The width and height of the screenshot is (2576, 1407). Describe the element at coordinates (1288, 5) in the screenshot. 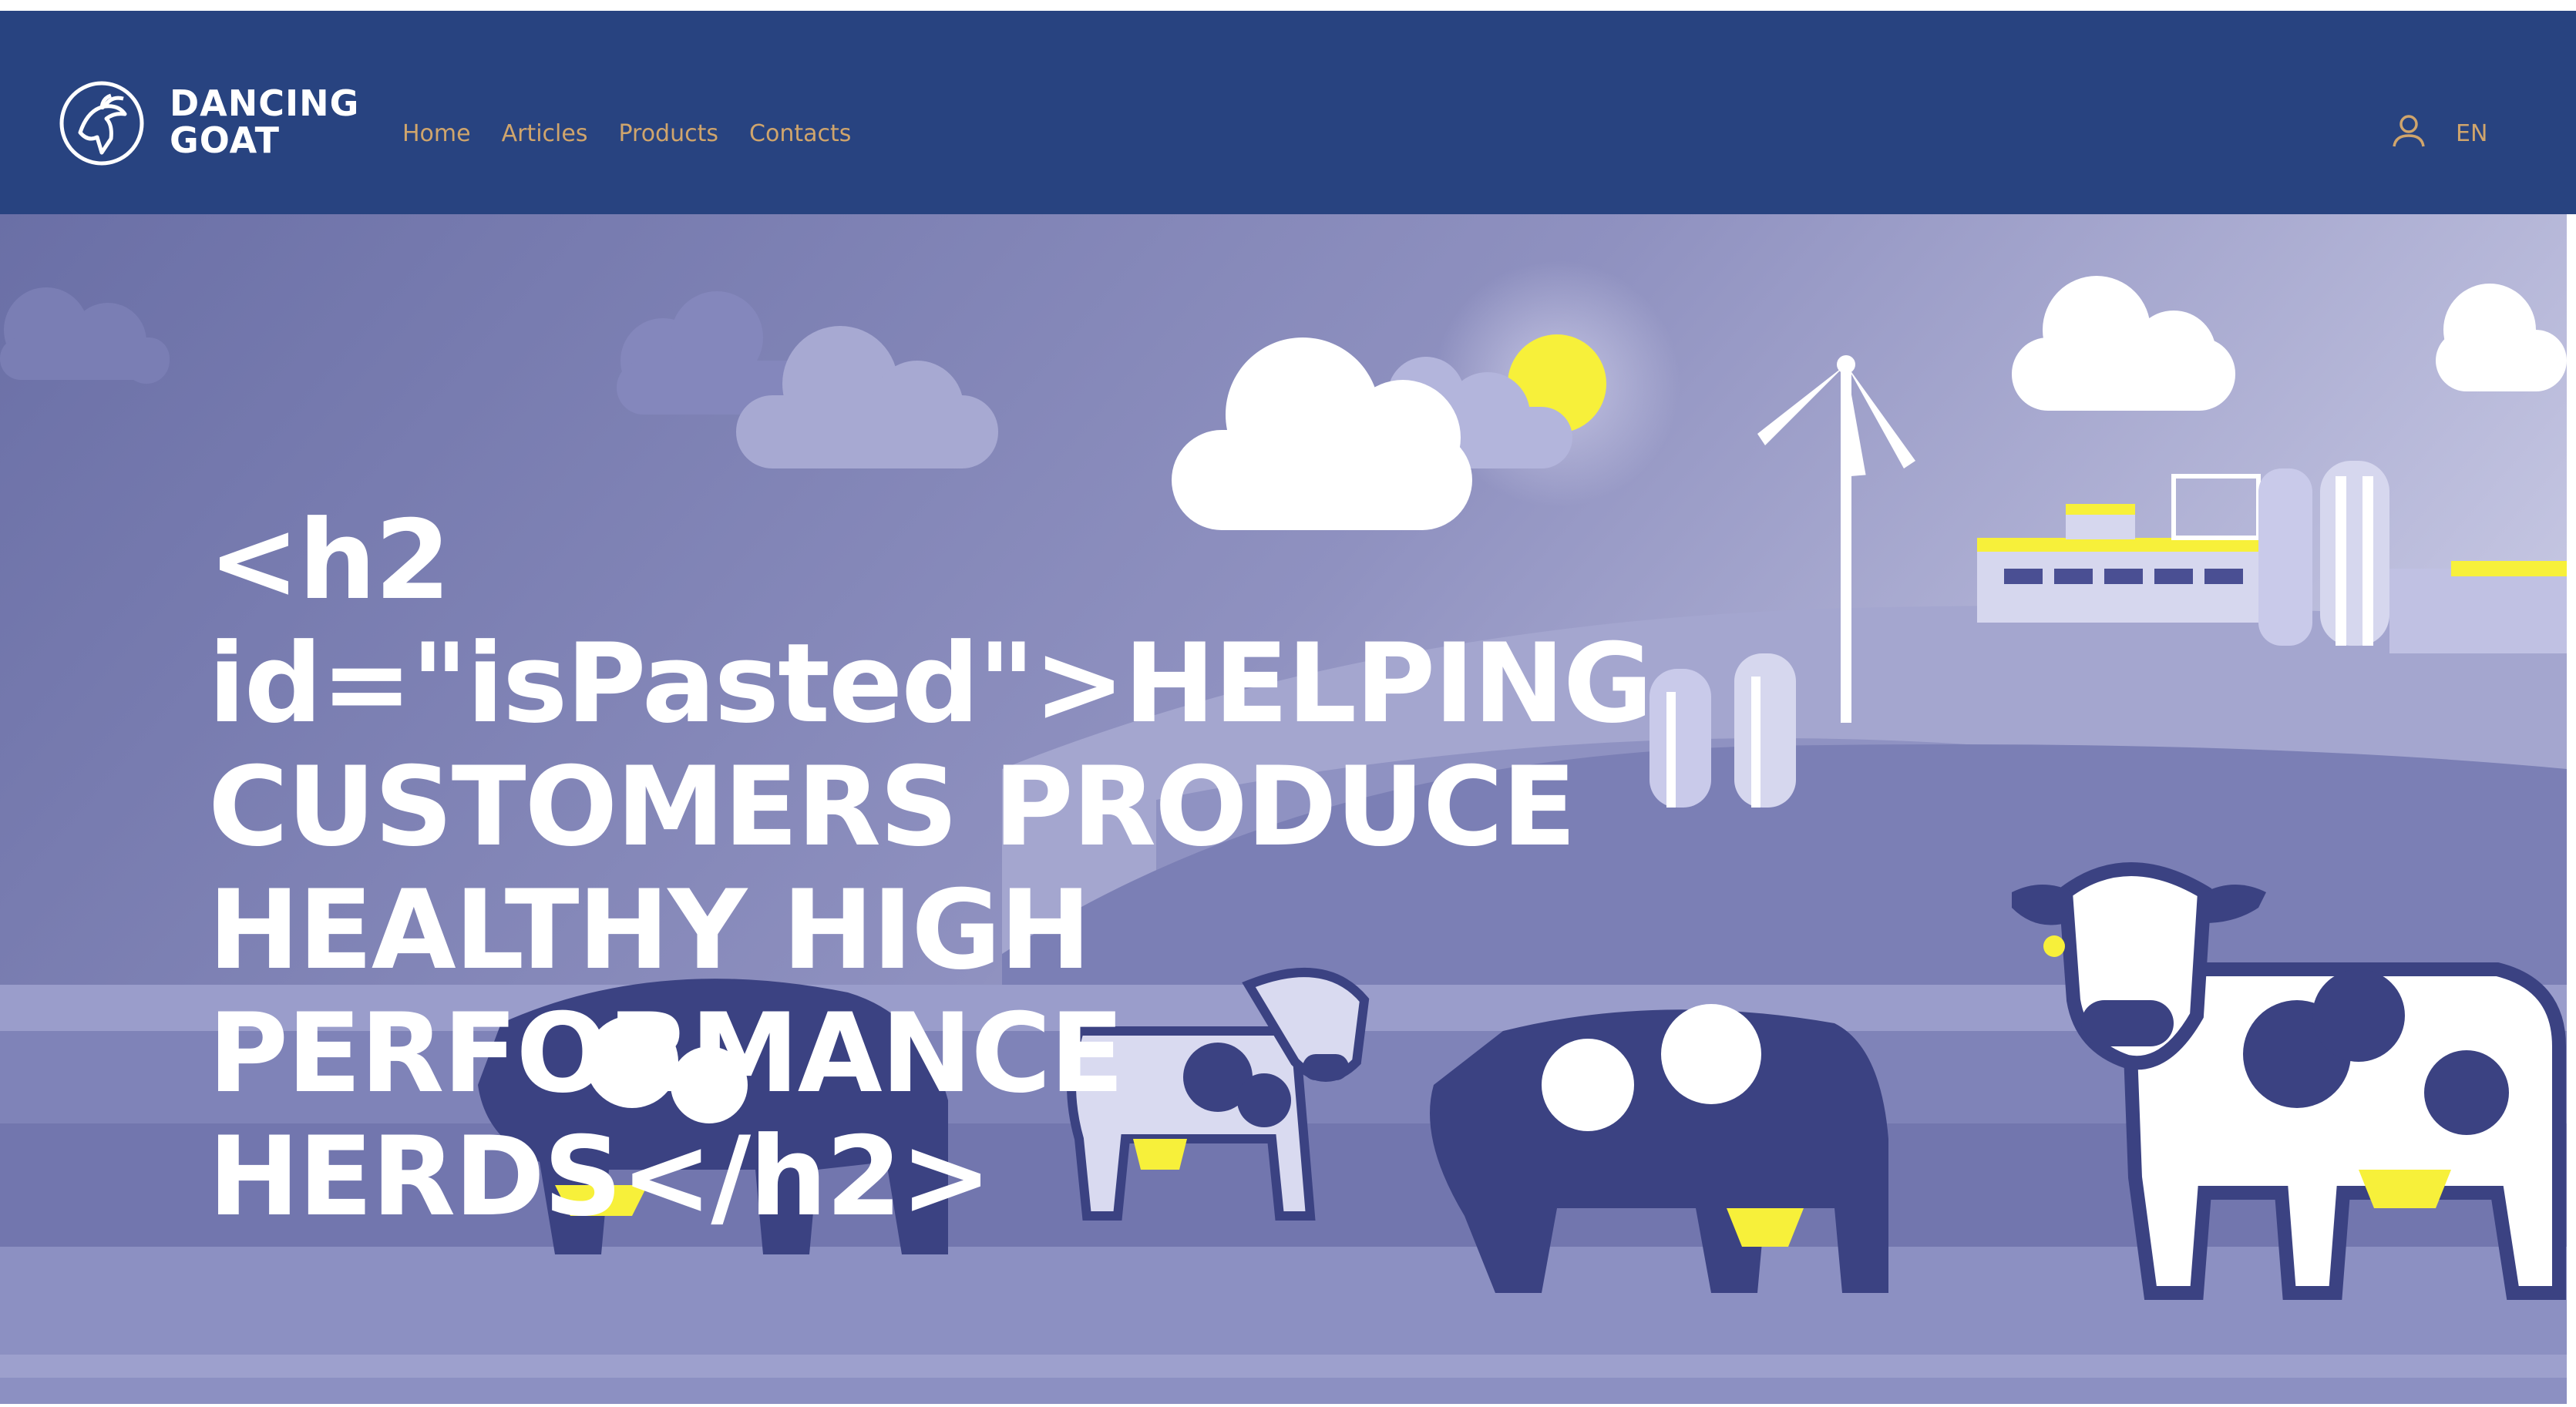

I see `top-strip` at that location.